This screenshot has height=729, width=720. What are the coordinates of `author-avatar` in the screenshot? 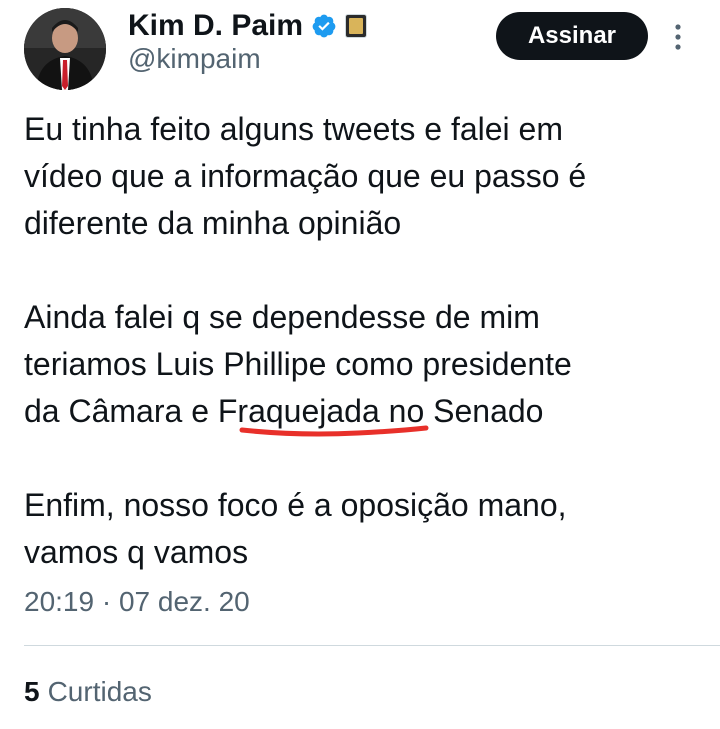 It's located at (65, 49).